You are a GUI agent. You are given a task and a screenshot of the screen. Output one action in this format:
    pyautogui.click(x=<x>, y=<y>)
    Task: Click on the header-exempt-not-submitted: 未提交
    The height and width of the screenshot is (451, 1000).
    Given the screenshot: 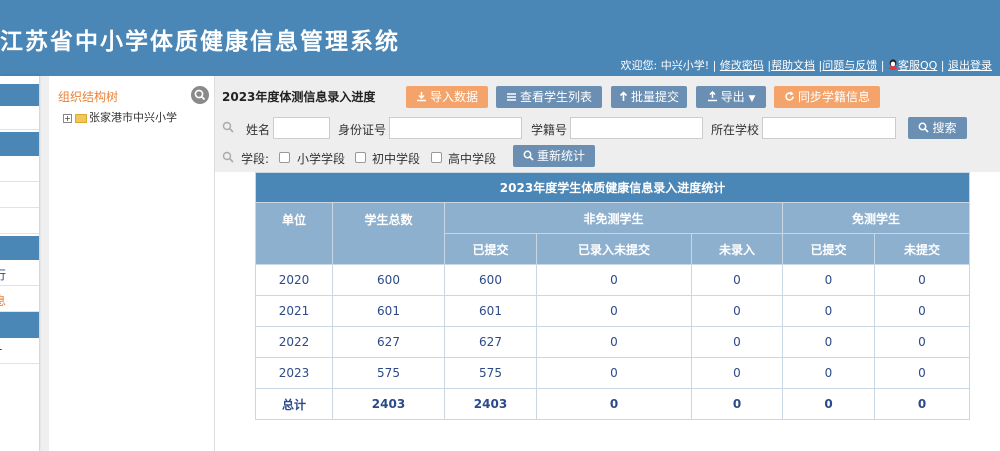 What is the action you would take?
    pyautogui.click(x=922, y=249)
    